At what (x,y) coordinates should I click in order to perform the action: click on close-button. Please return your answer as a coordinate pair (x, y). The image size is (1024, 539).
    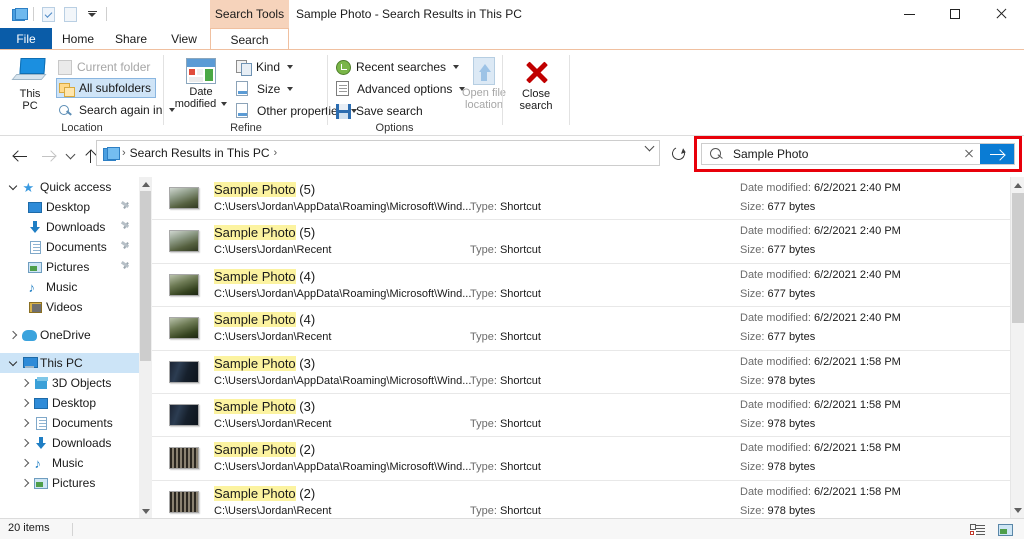
    Looking at the image, I should click on (1001, 14).